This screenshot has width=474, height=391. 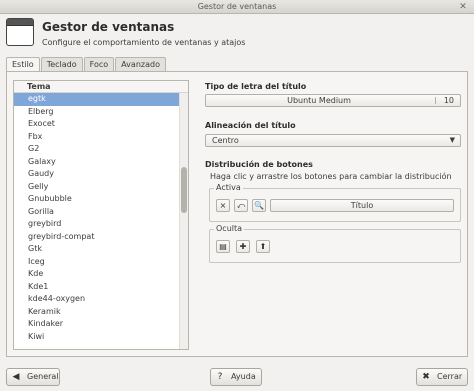 What do you see at coordinates (97, 174) in the screenshot?
I see `theme-list-item: Gaudy` at bounding box center [97, 174].